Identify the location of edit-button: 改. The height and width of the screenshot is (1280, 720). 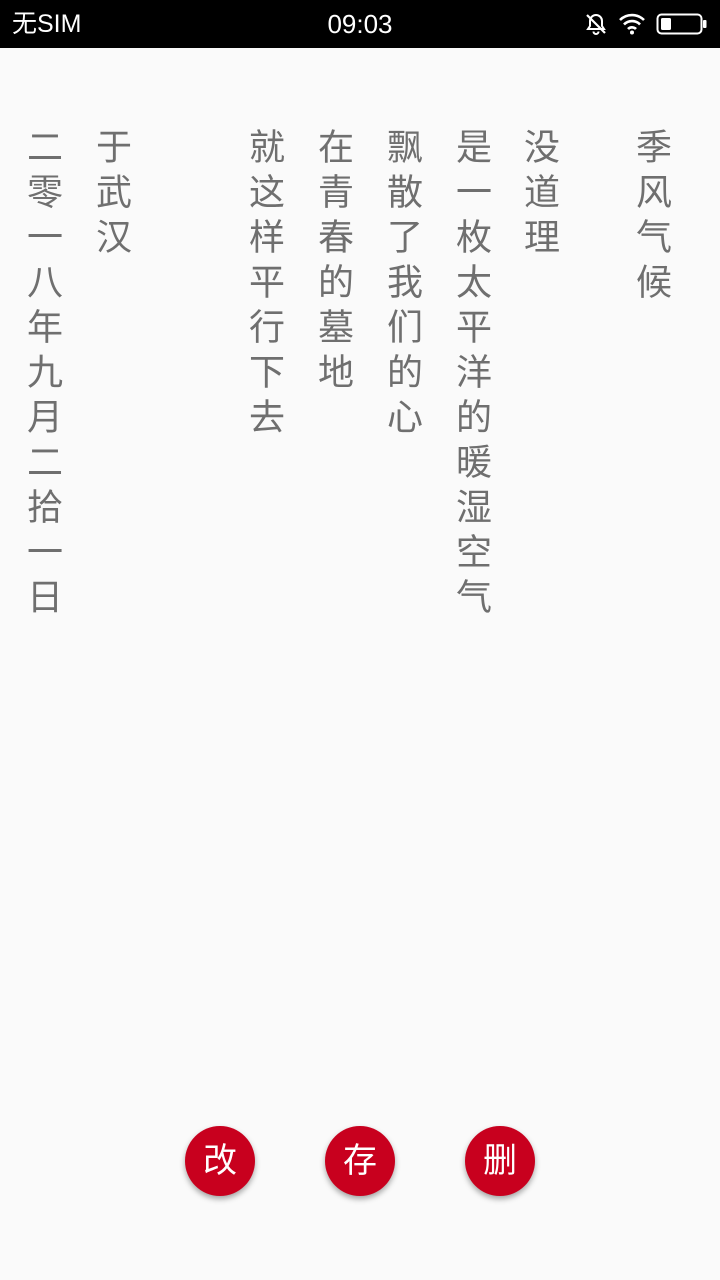
(220, 1161).